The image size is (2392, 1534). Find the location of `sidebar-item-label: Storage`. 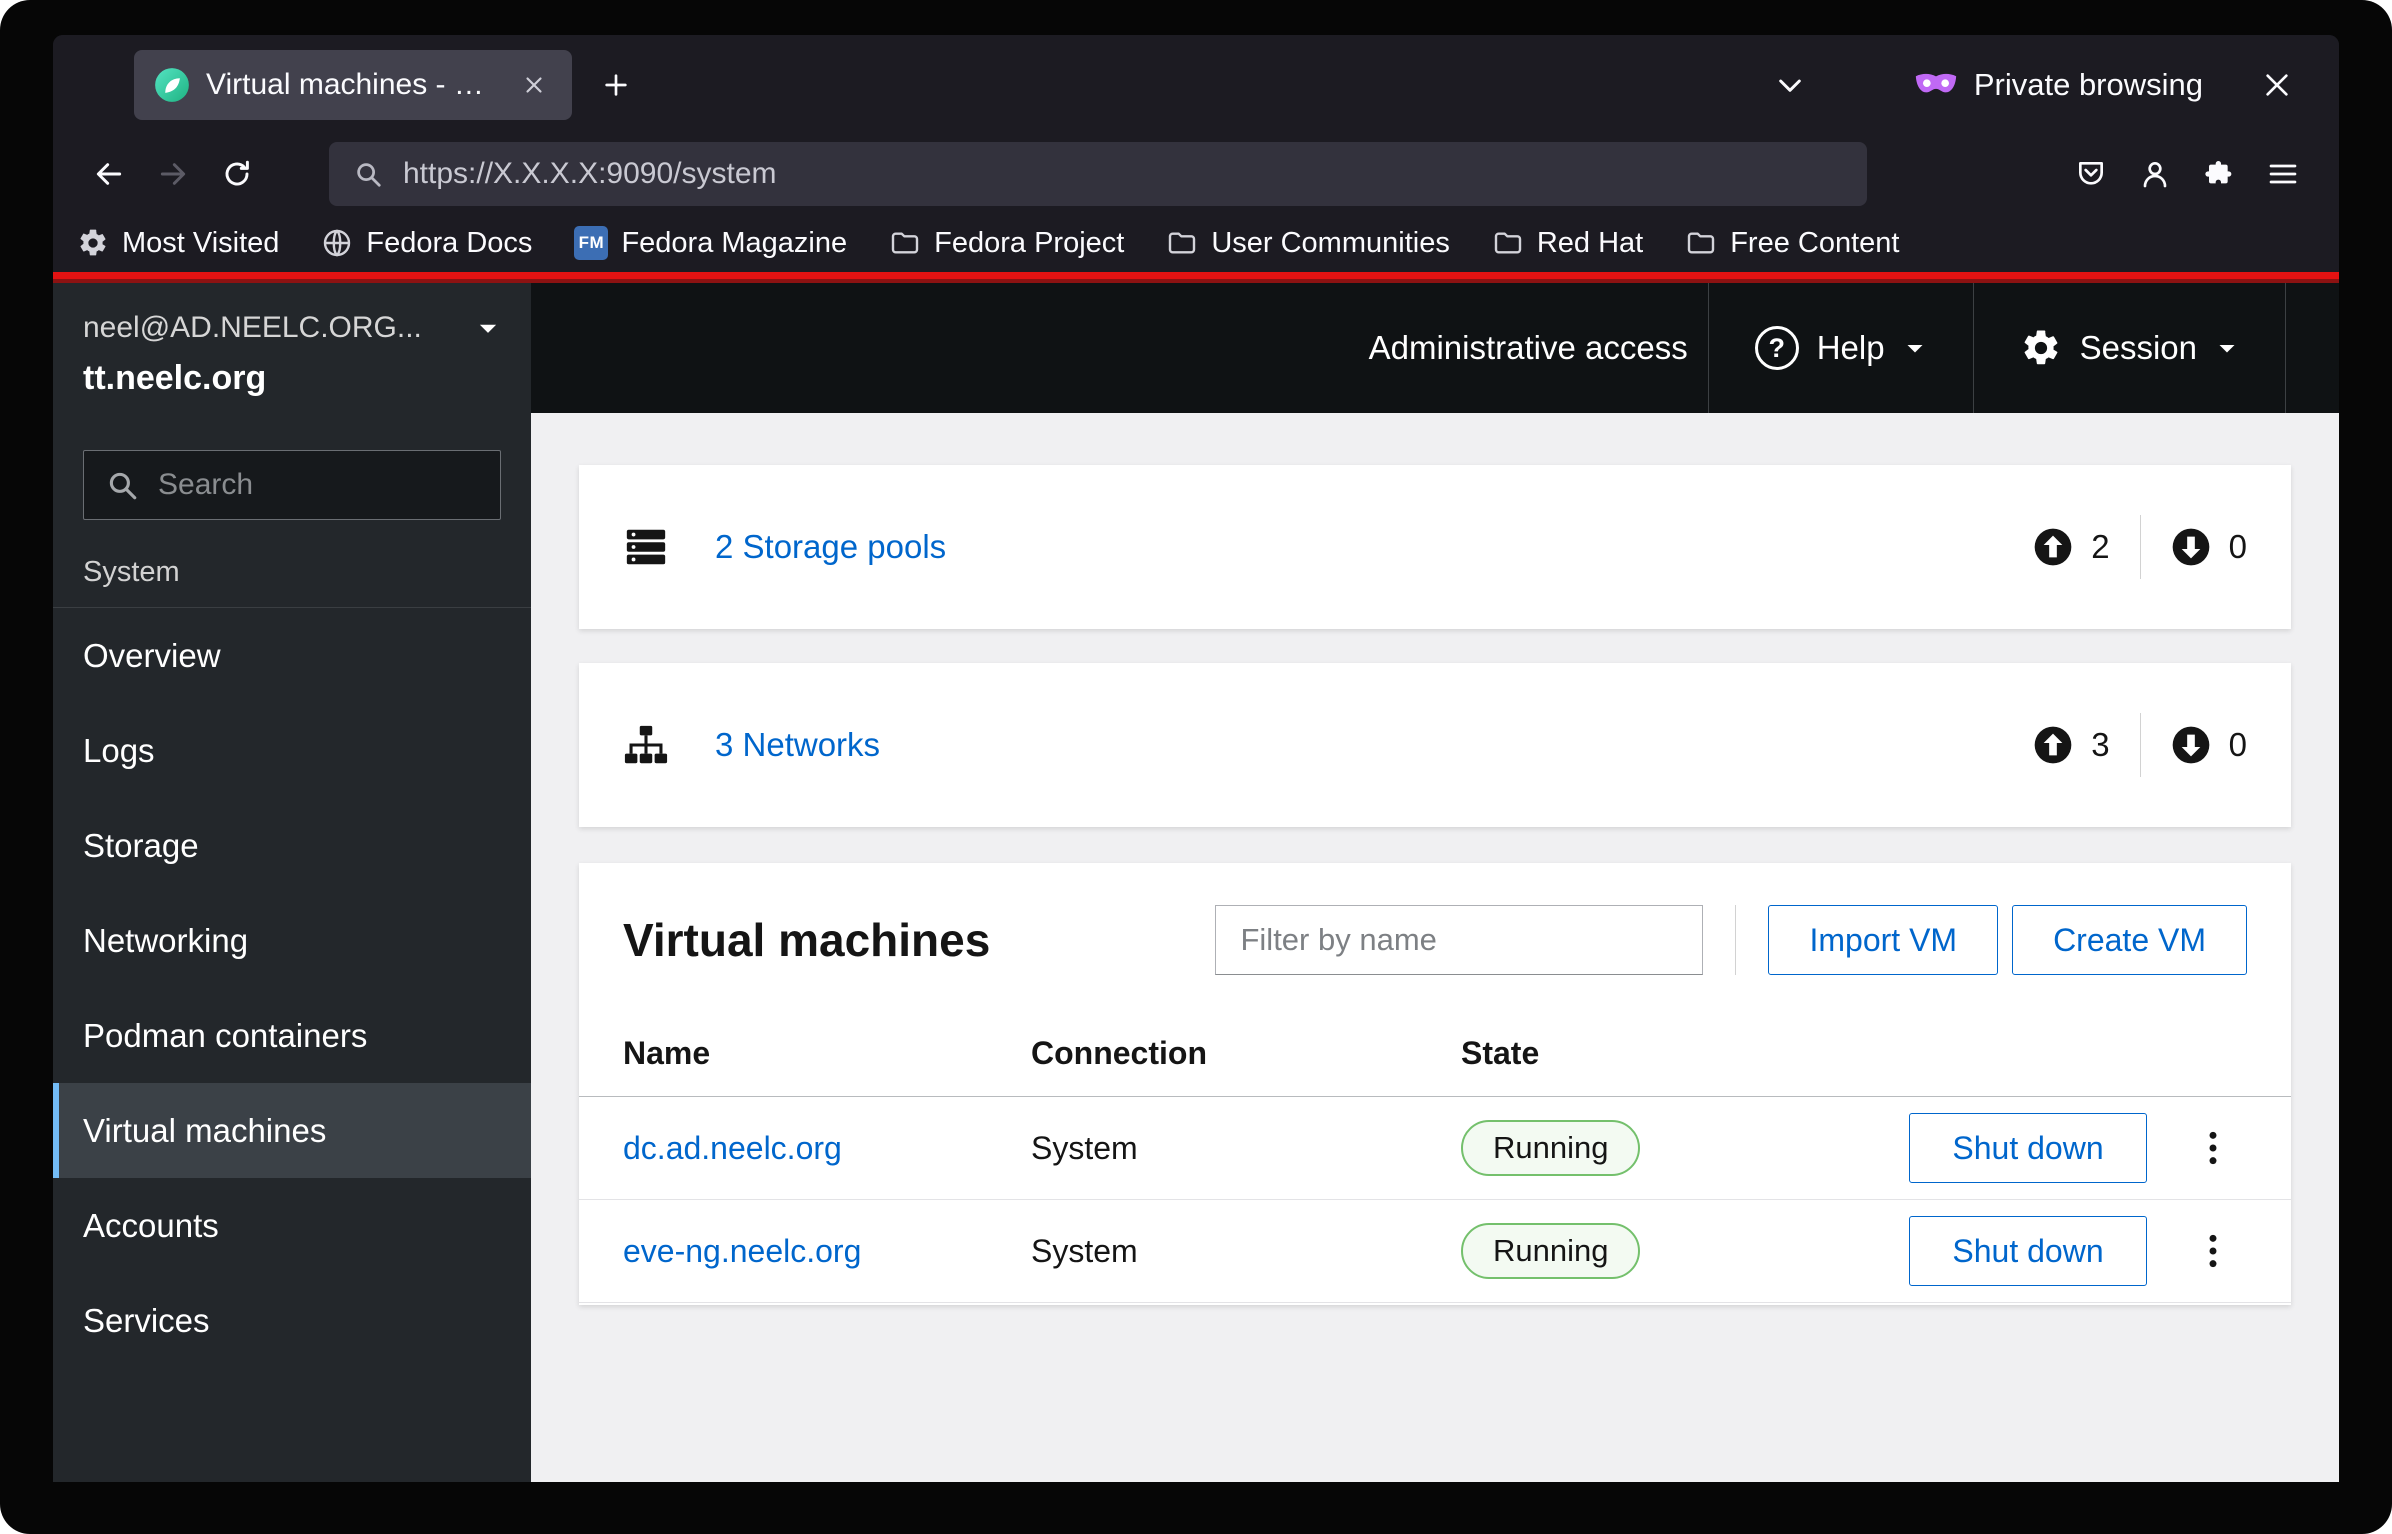

sidebar-item-label: Storage is located at coordinates (141, 845).